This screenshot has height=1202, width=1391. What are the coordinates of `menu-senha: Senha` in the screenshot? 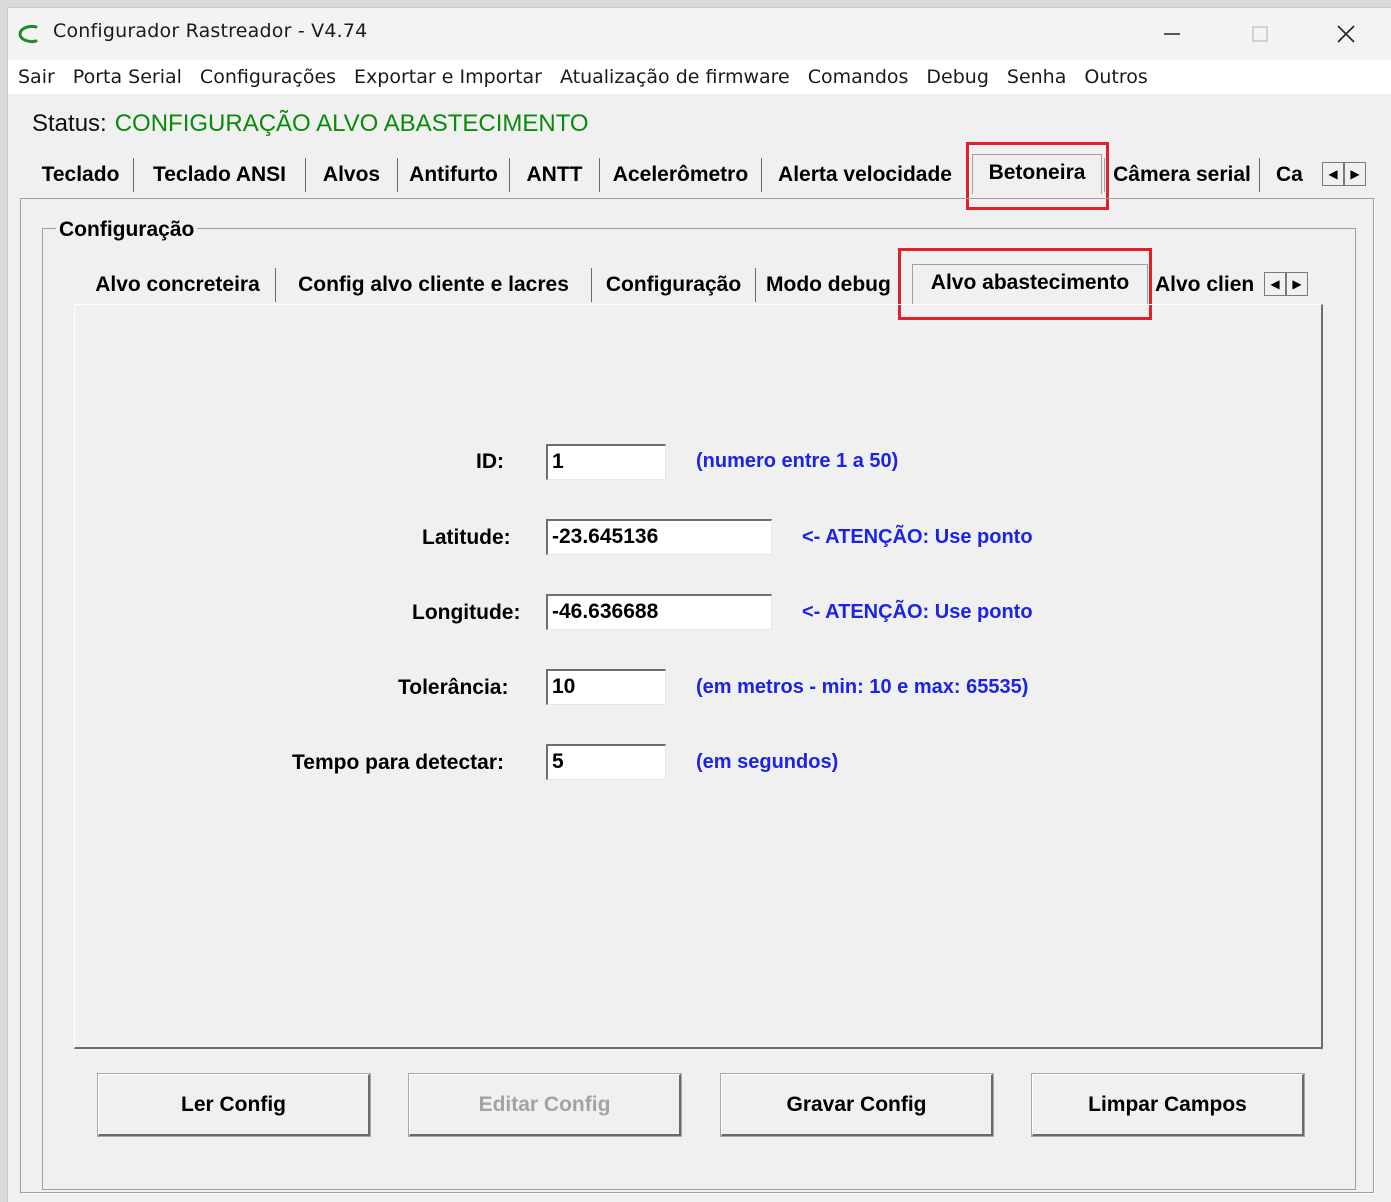 It's located at (1036, 77).